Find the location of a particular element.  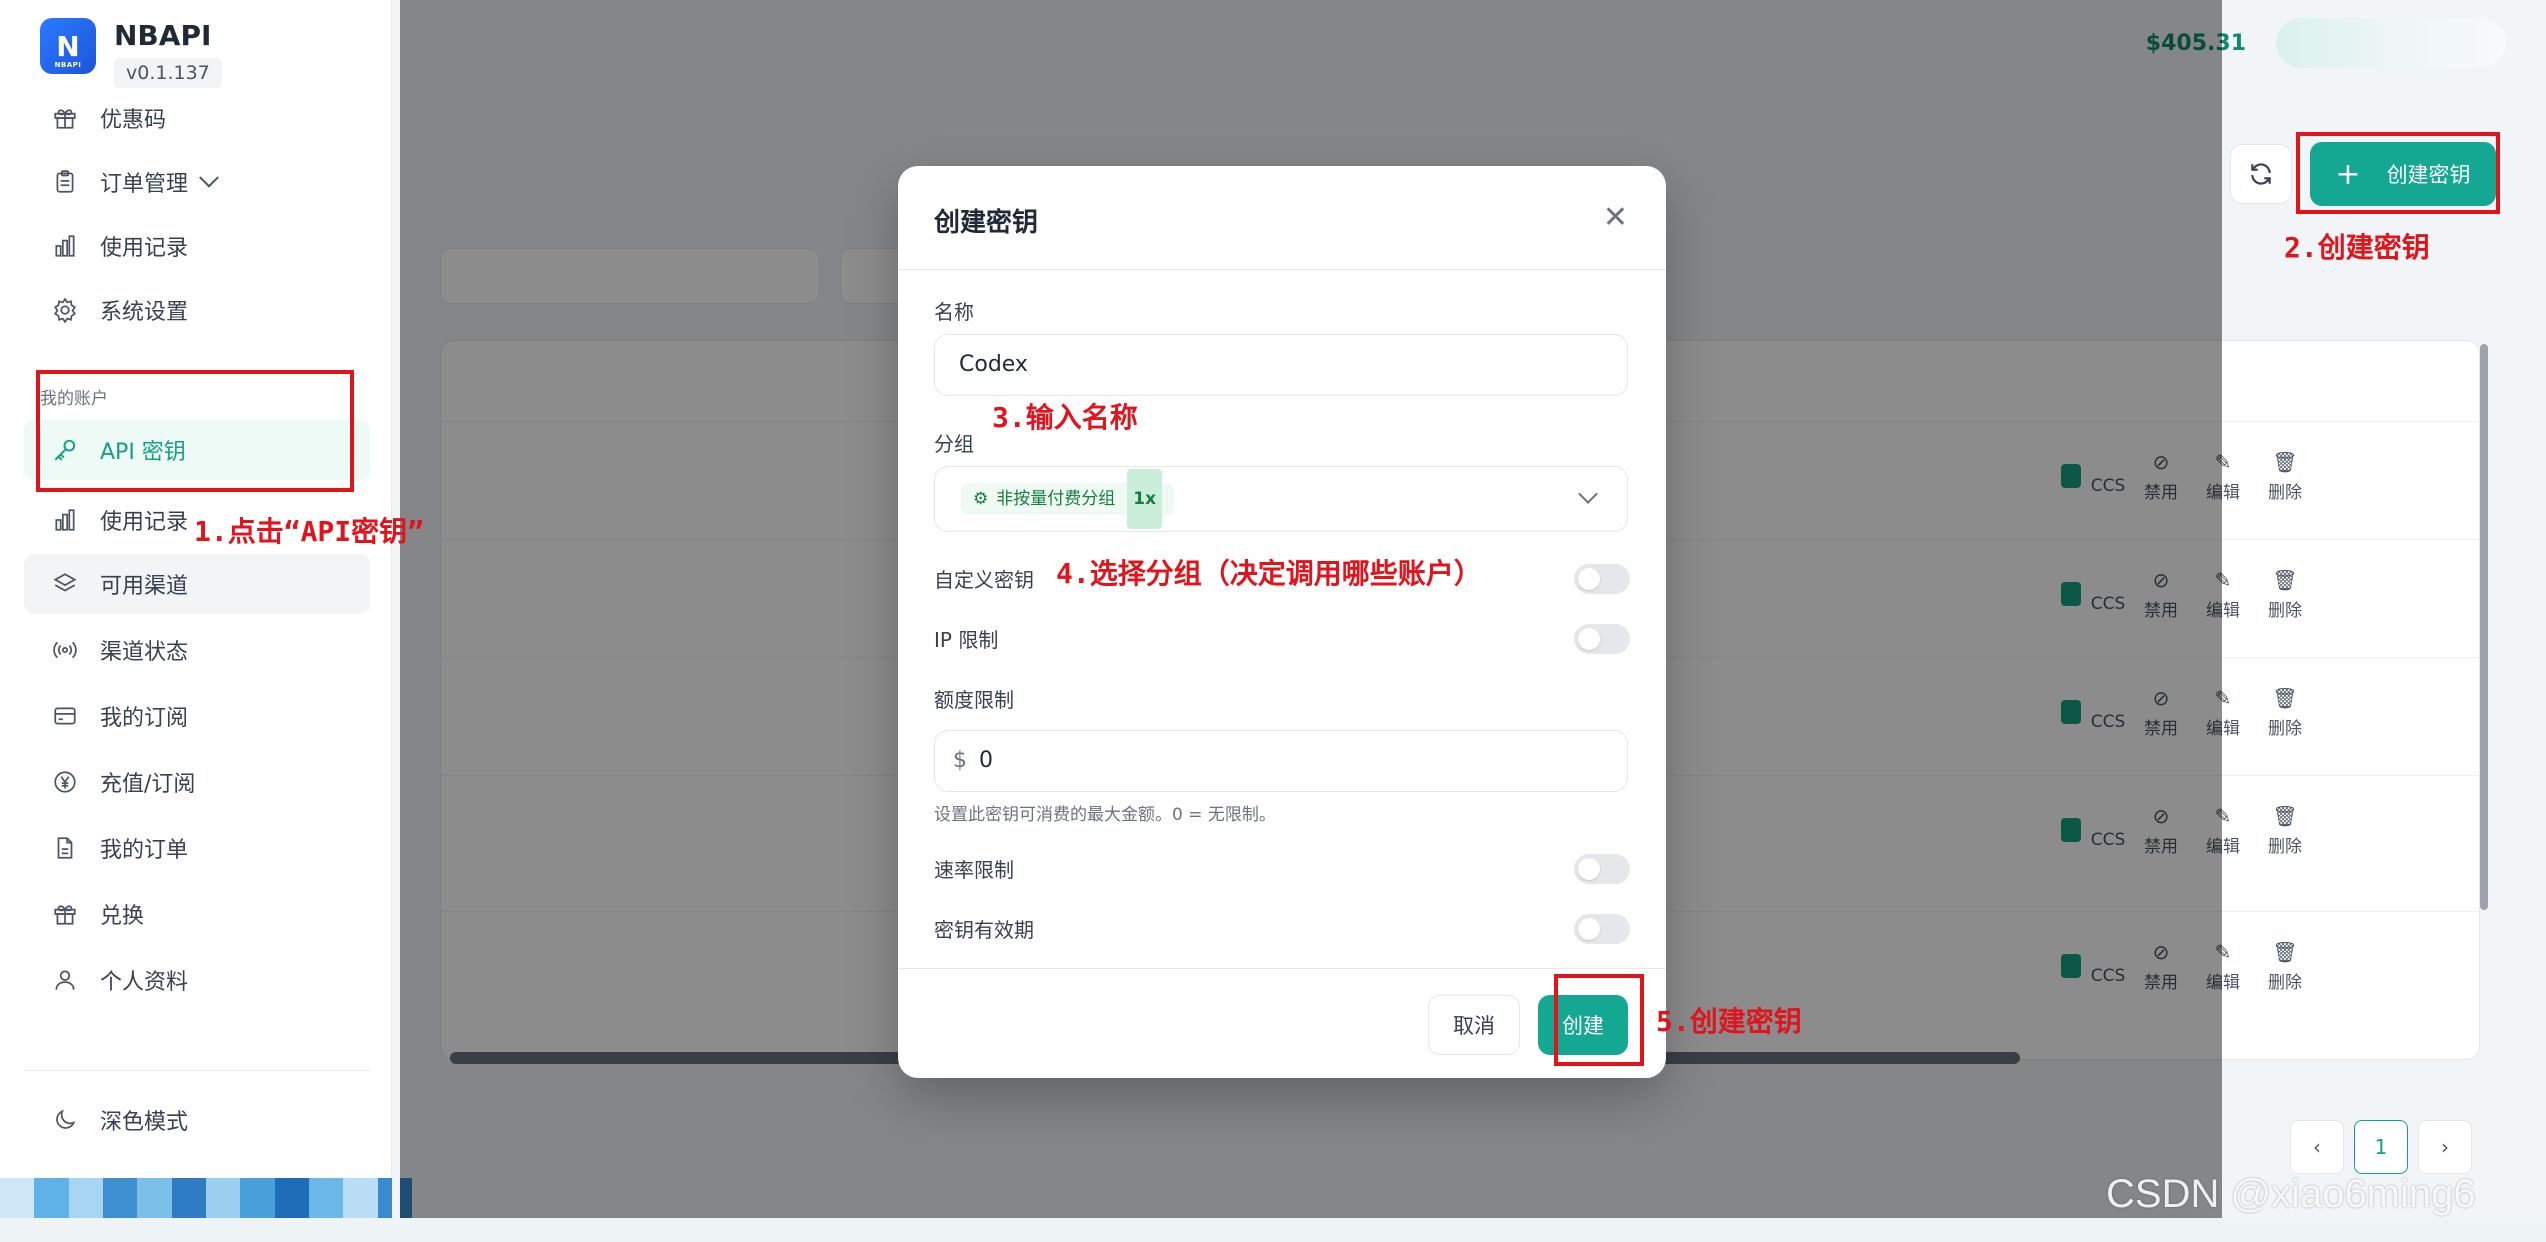

group-select: ⚙ 非按量付费分组 1x is located at coordinates (1281, 499).